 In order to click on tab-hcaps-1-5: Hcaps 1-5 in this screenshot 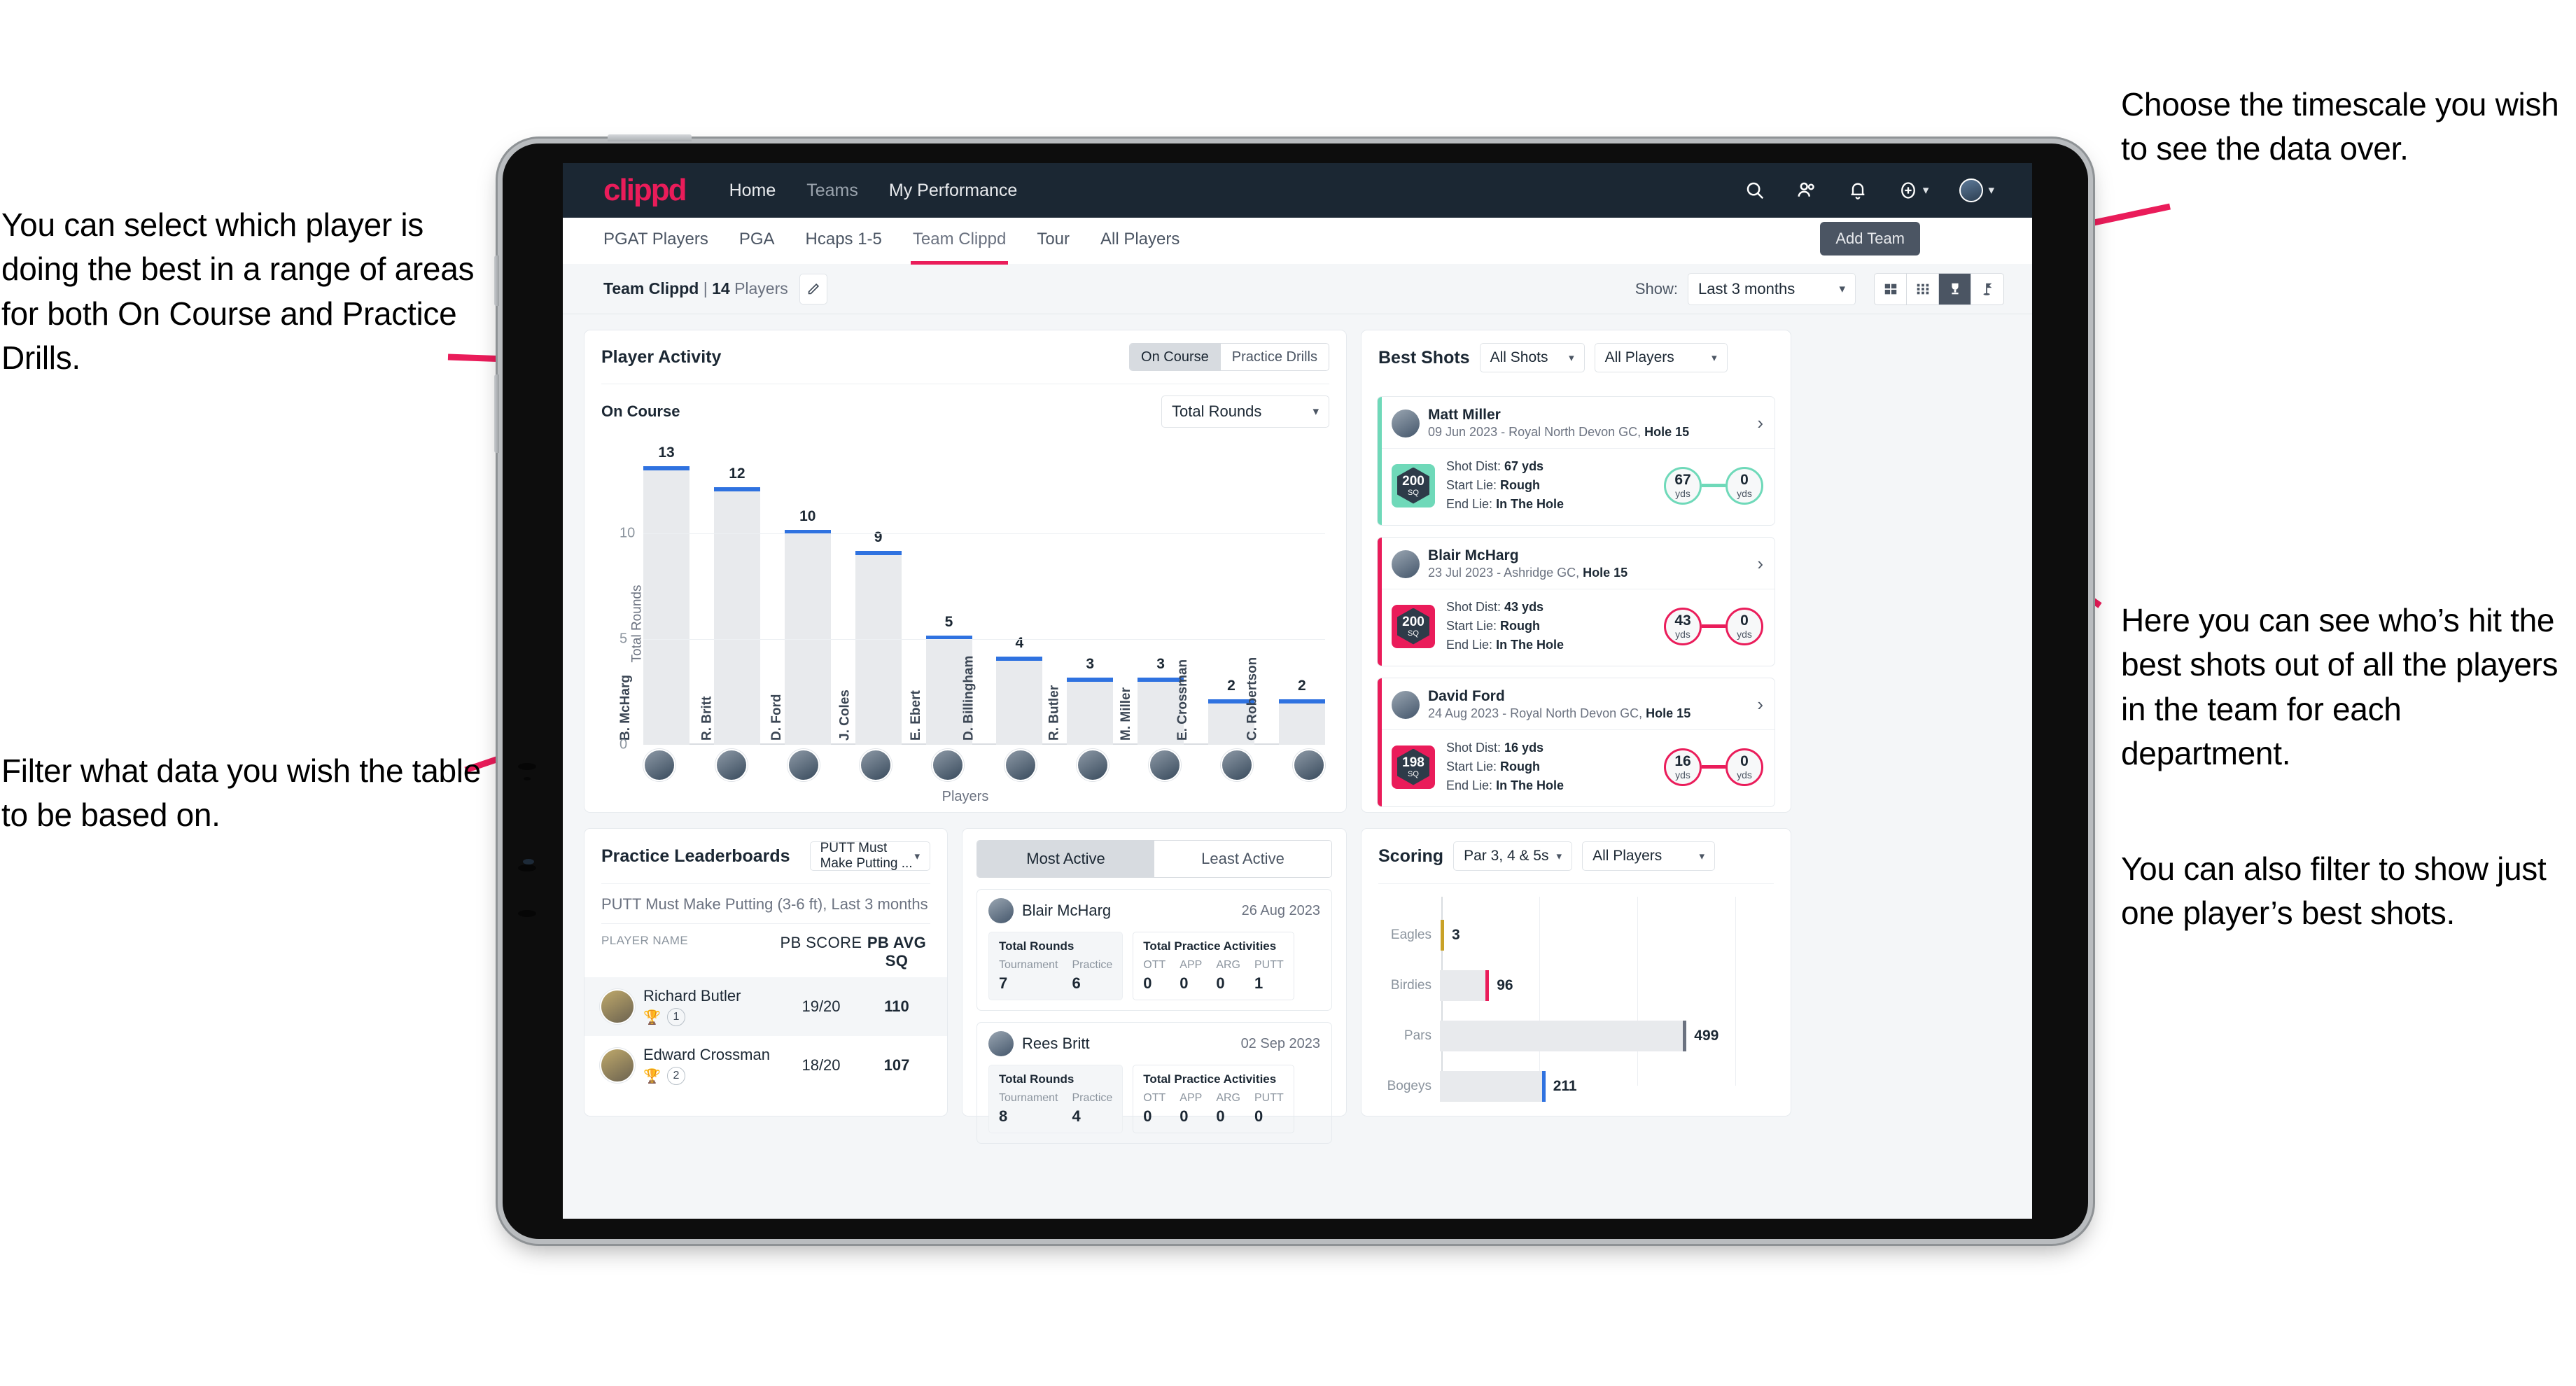, I will do `click(844, 241)`.